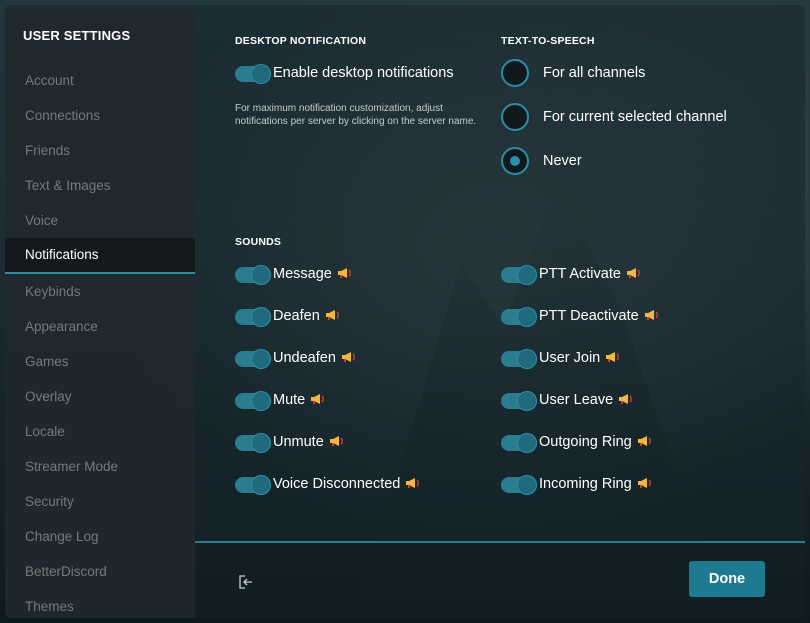  I want to click on sound-label-mute: Mute, so click(289, 400).